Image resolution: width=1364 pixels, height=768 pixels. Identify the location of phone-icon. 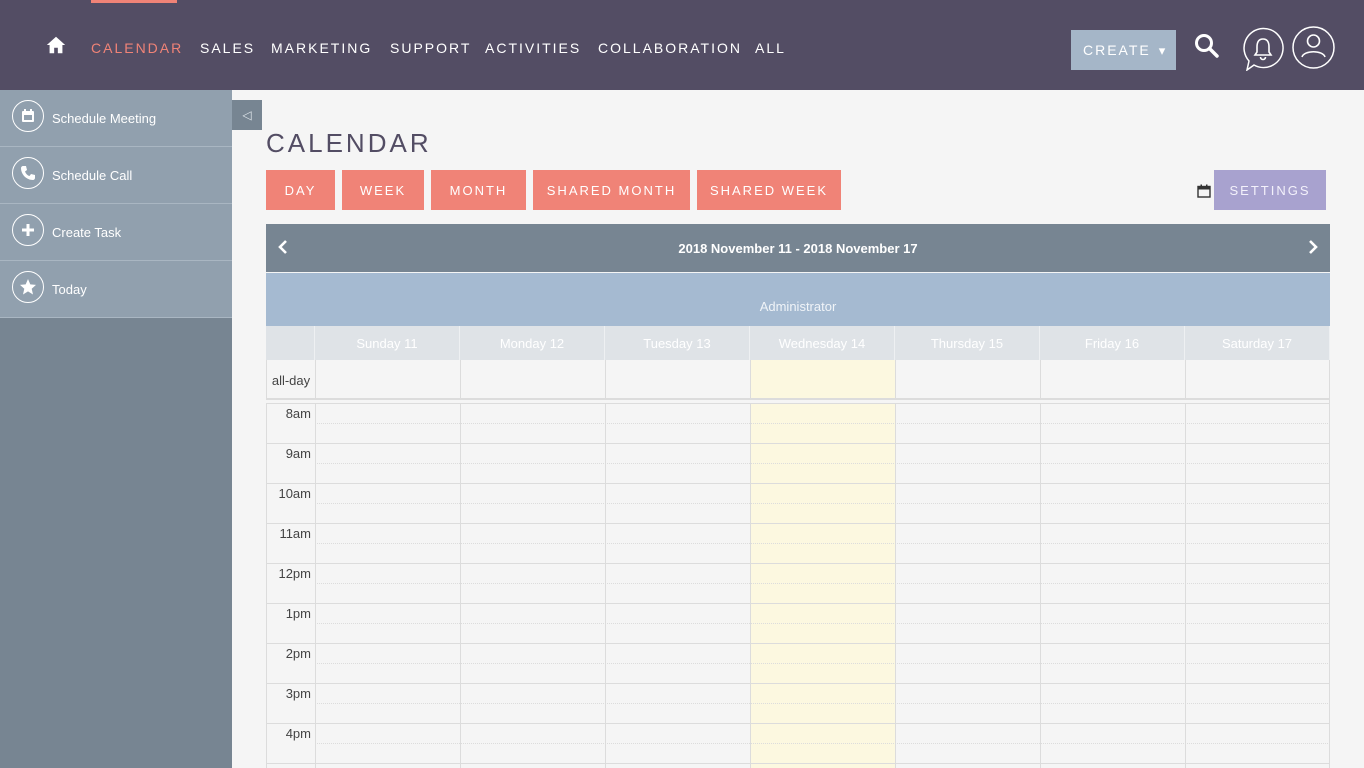
(28, 172).